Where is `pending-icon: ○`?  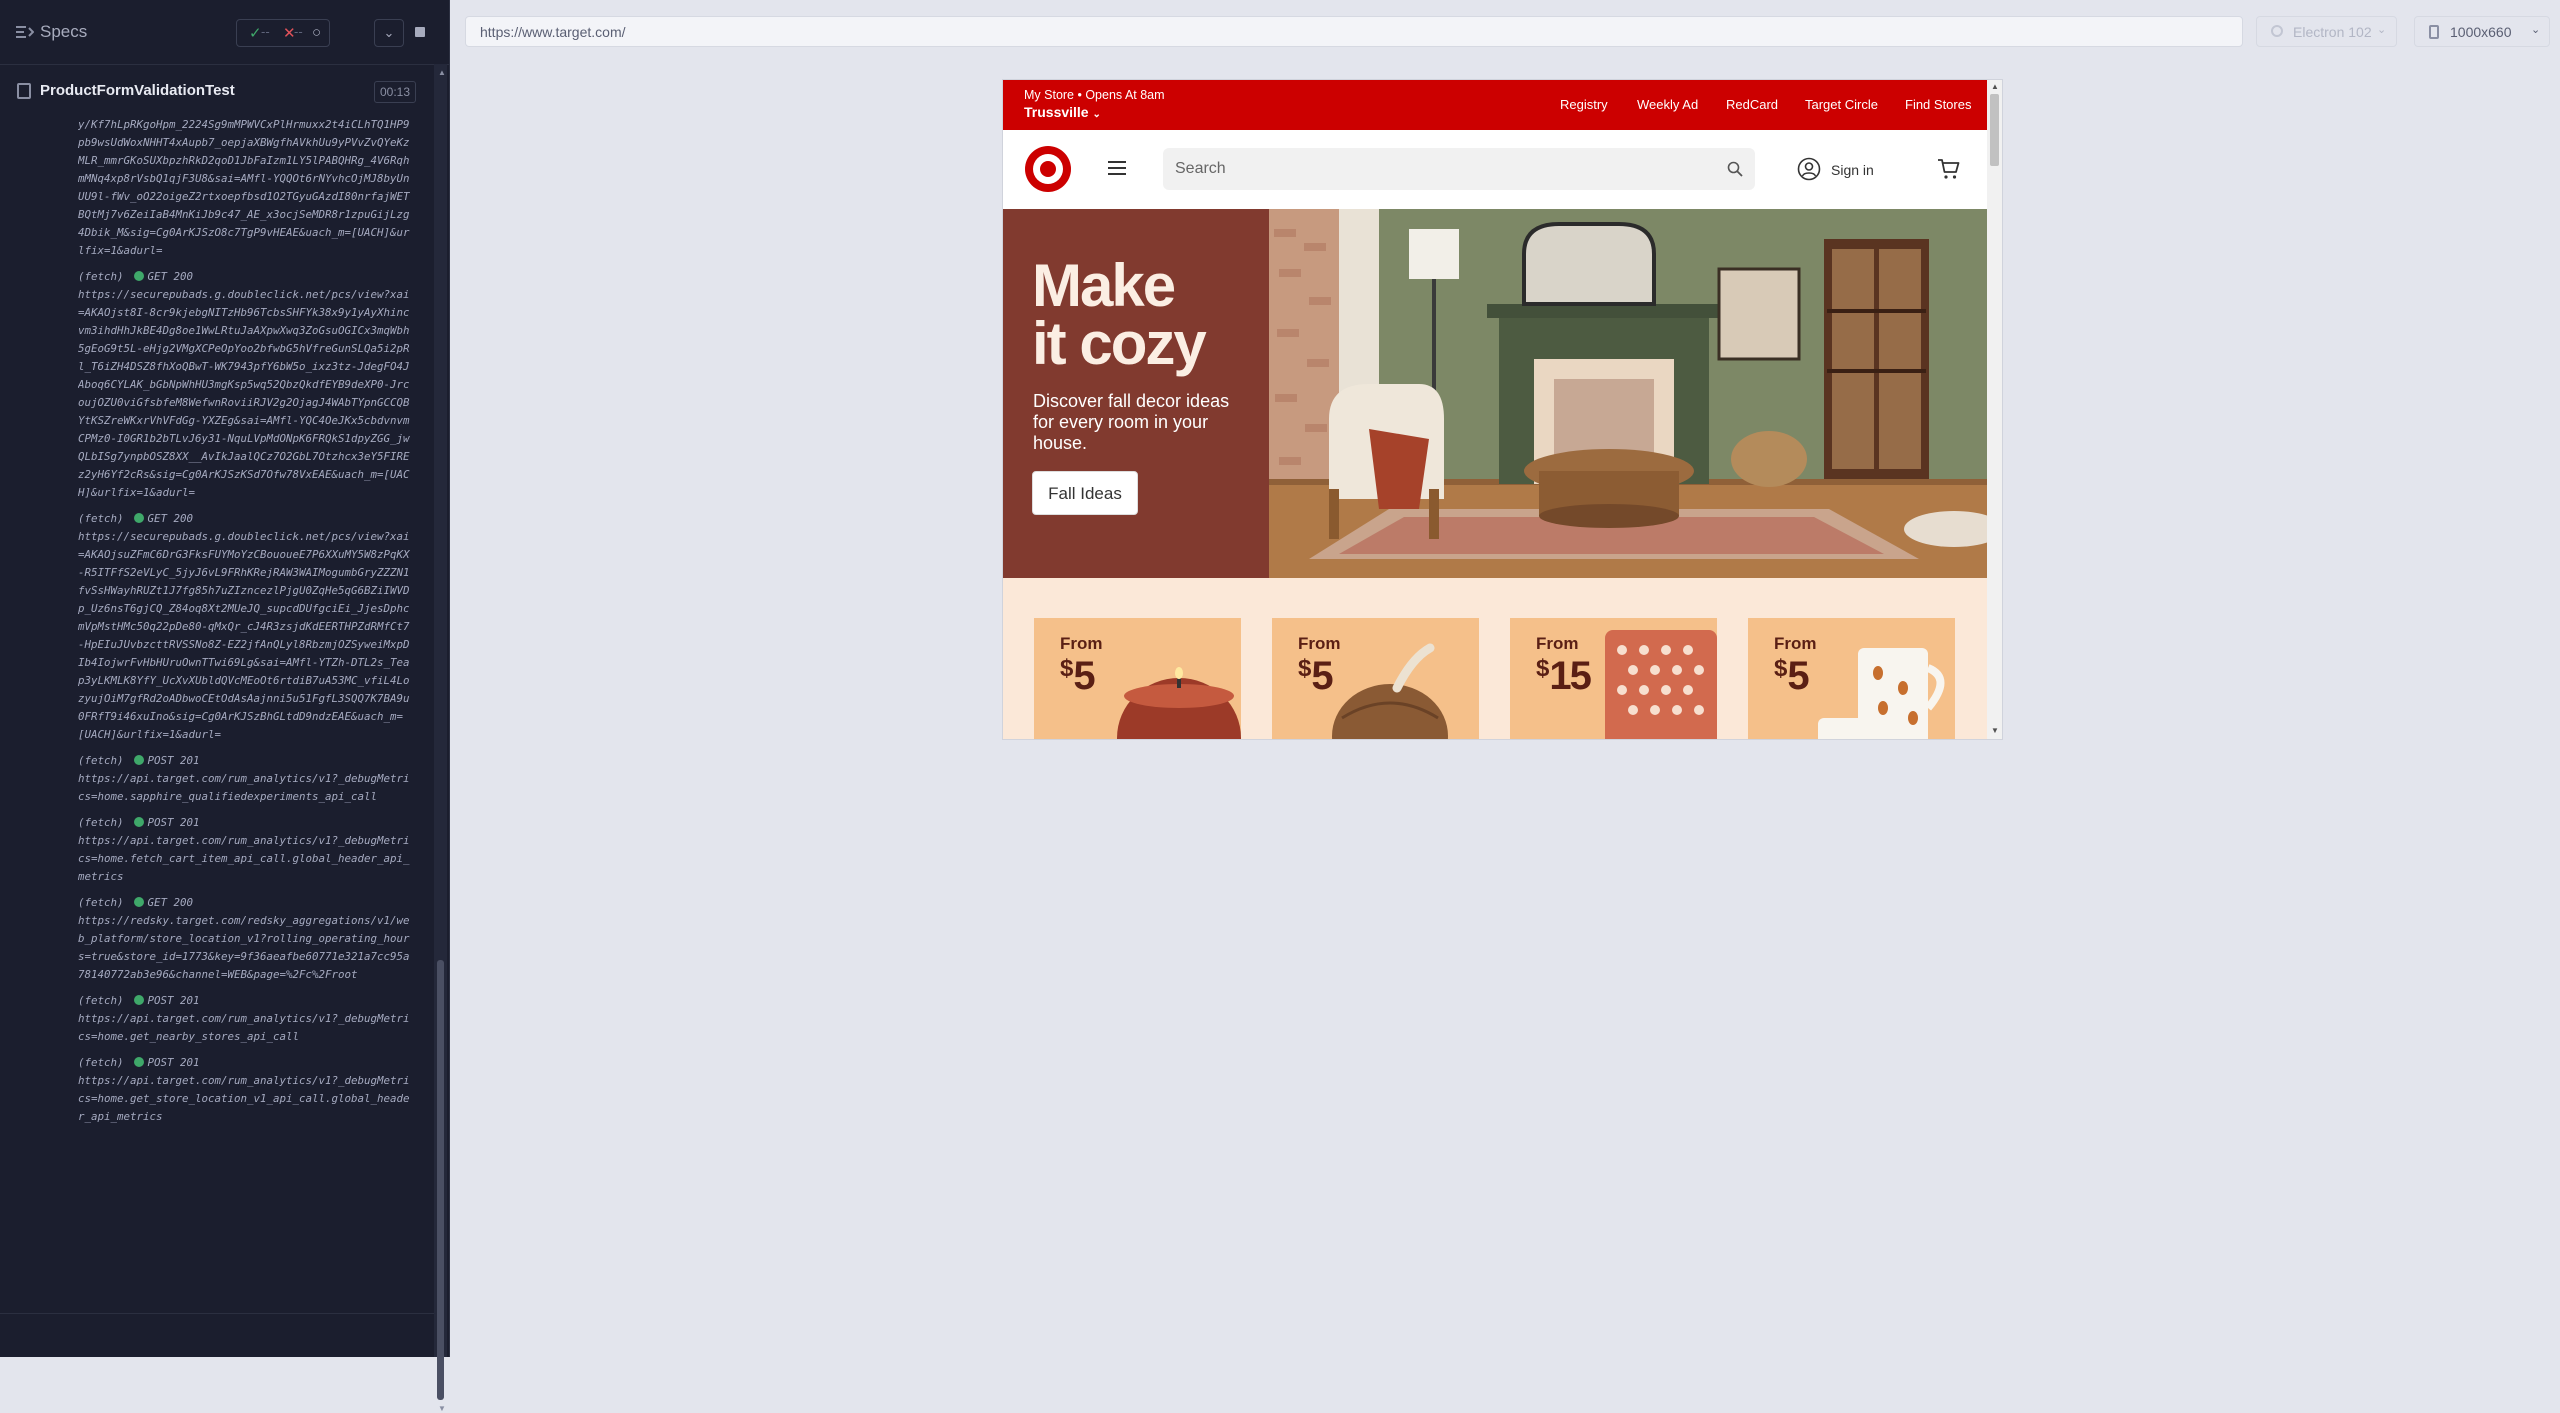
pending-icon: ○ is located at coordinates (317, 32).